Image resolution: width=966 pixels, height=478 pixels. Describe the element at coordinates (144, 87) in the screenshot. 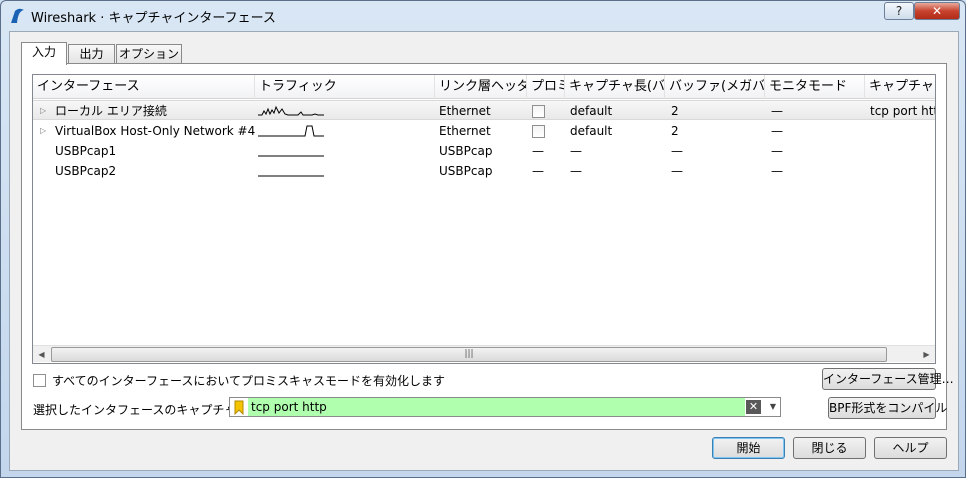

I see `column-header-interface: インターフェース` at that location.